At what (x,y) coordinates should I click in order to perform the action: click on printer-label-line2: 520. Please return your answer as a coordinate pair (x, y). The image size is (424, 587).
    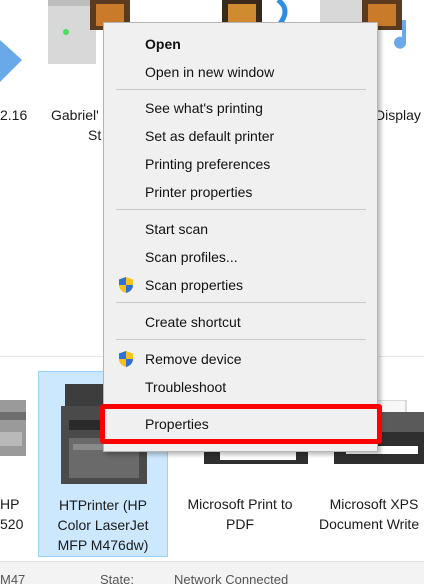
    Looking at the image, I should click on (12, 524).